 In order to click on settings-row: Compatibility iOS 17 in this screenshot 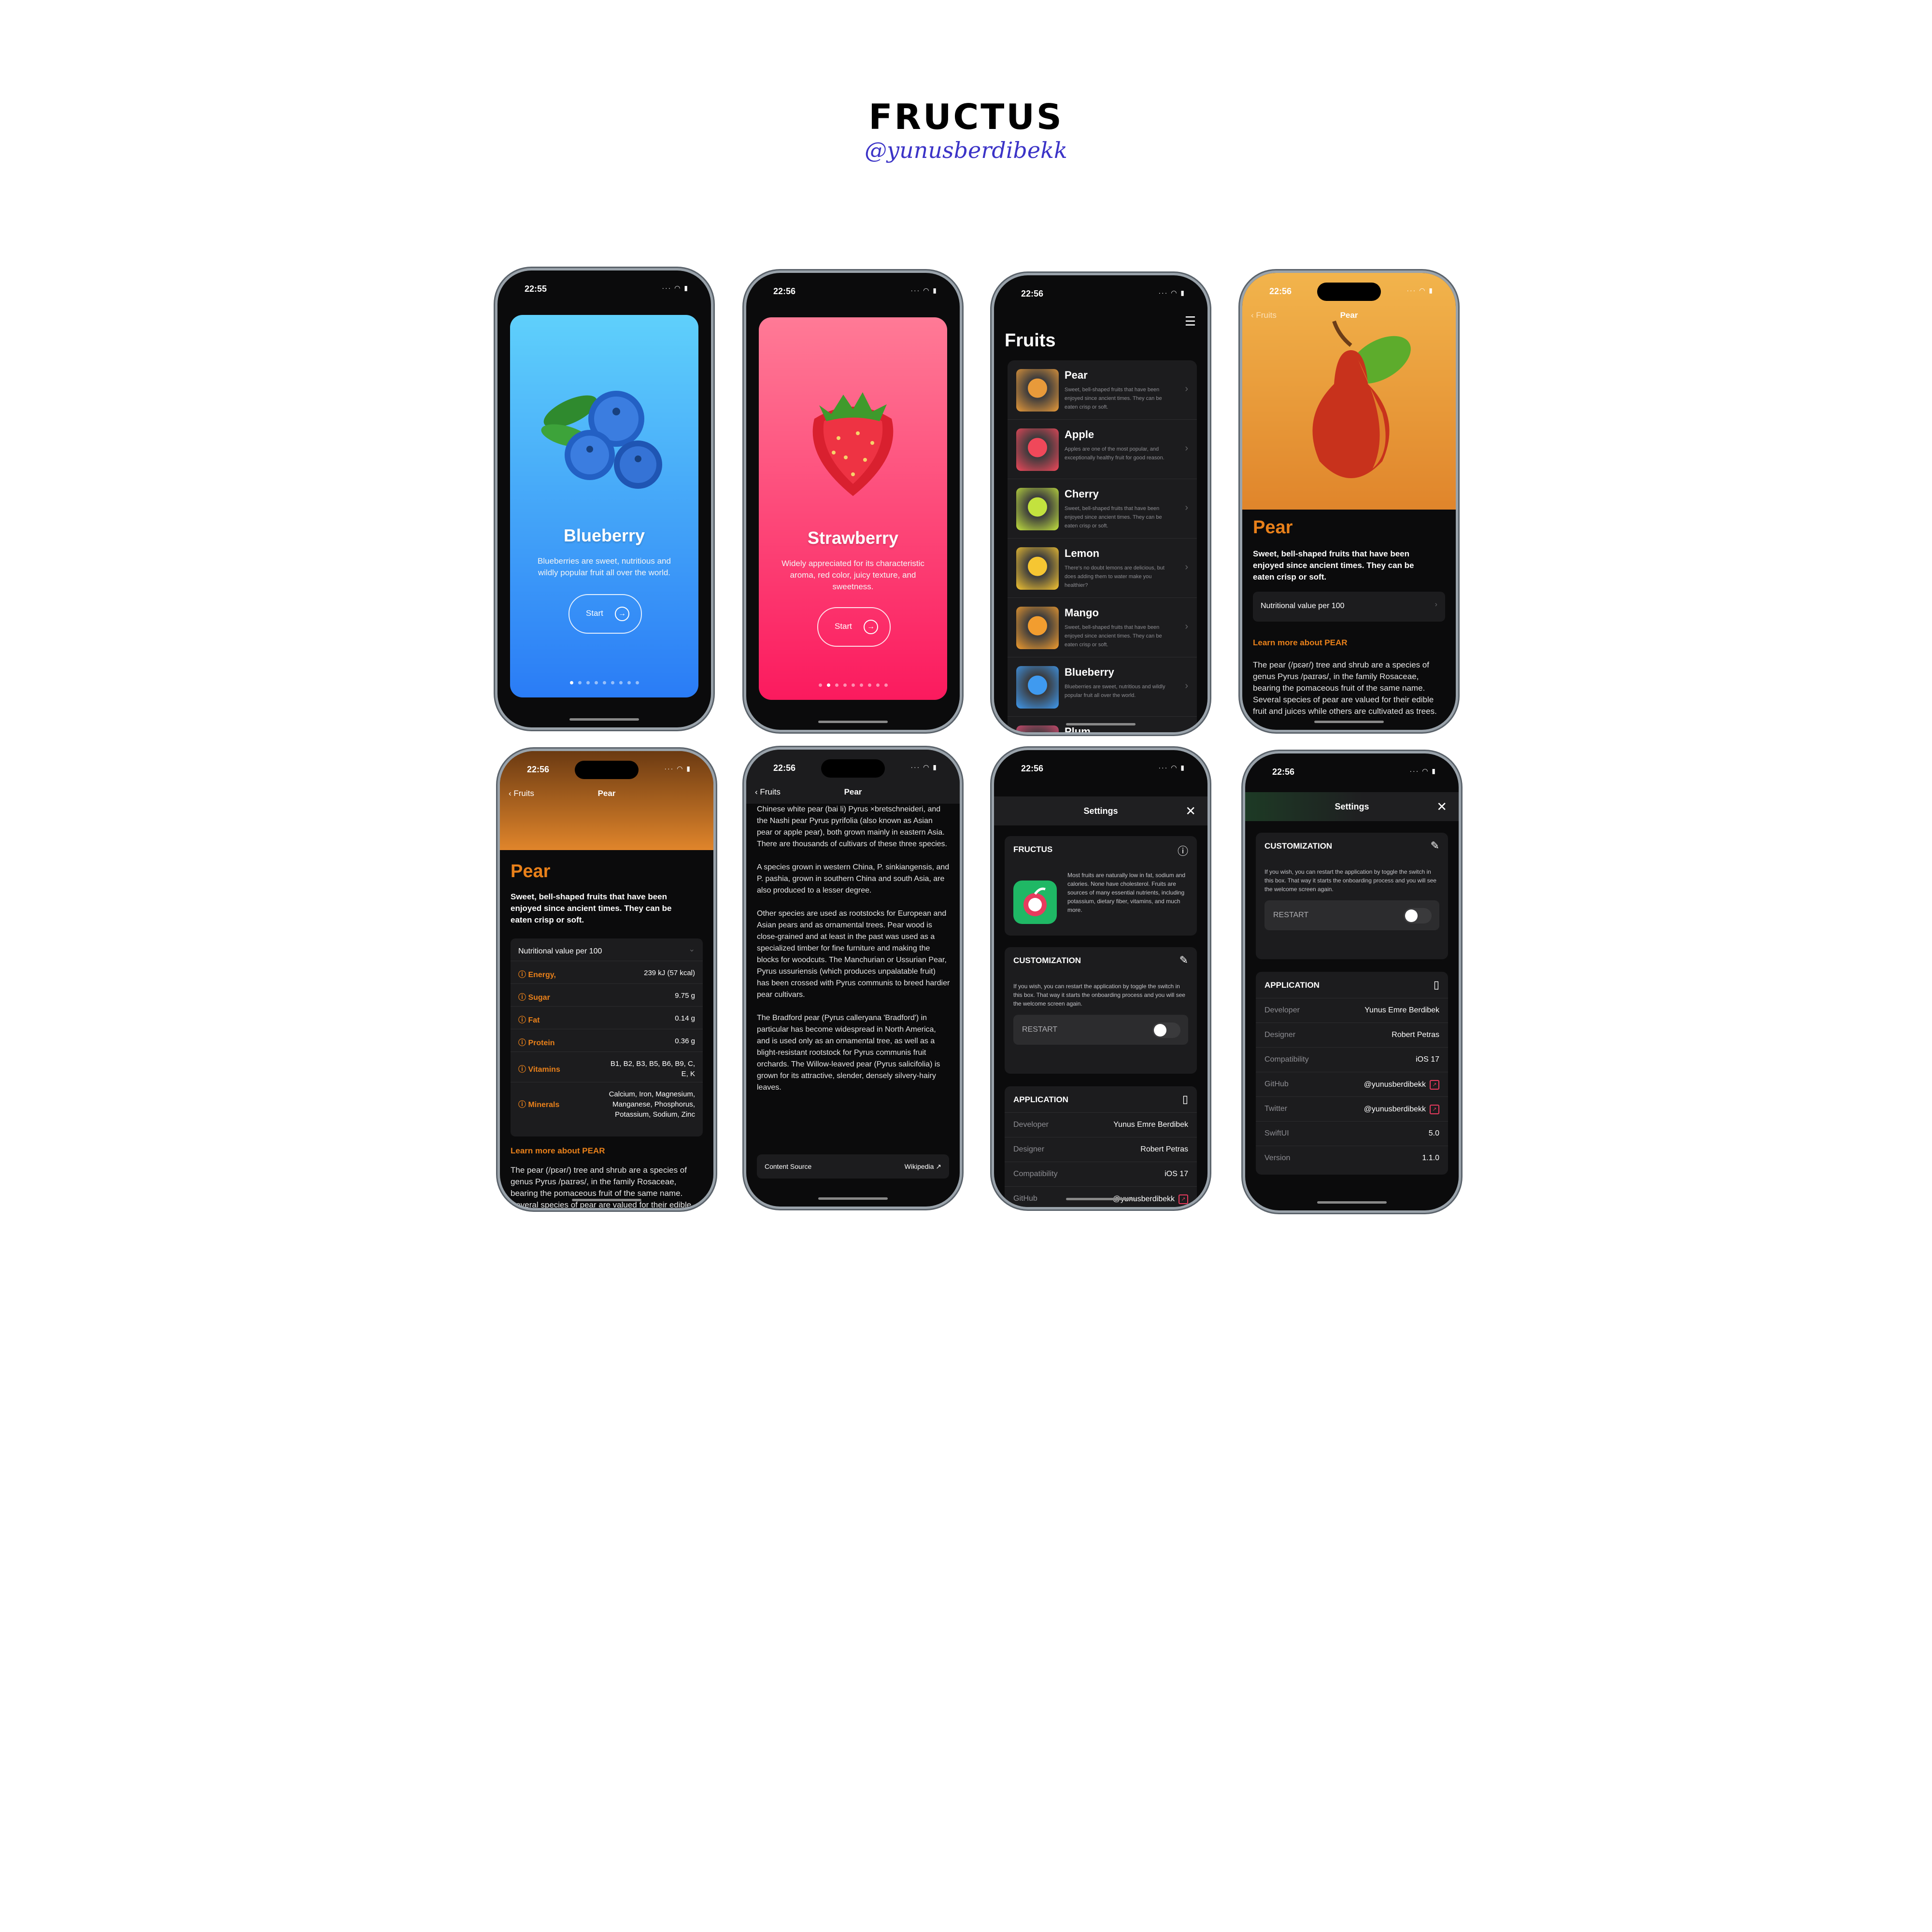, I will do `click(1101, 1174)`.